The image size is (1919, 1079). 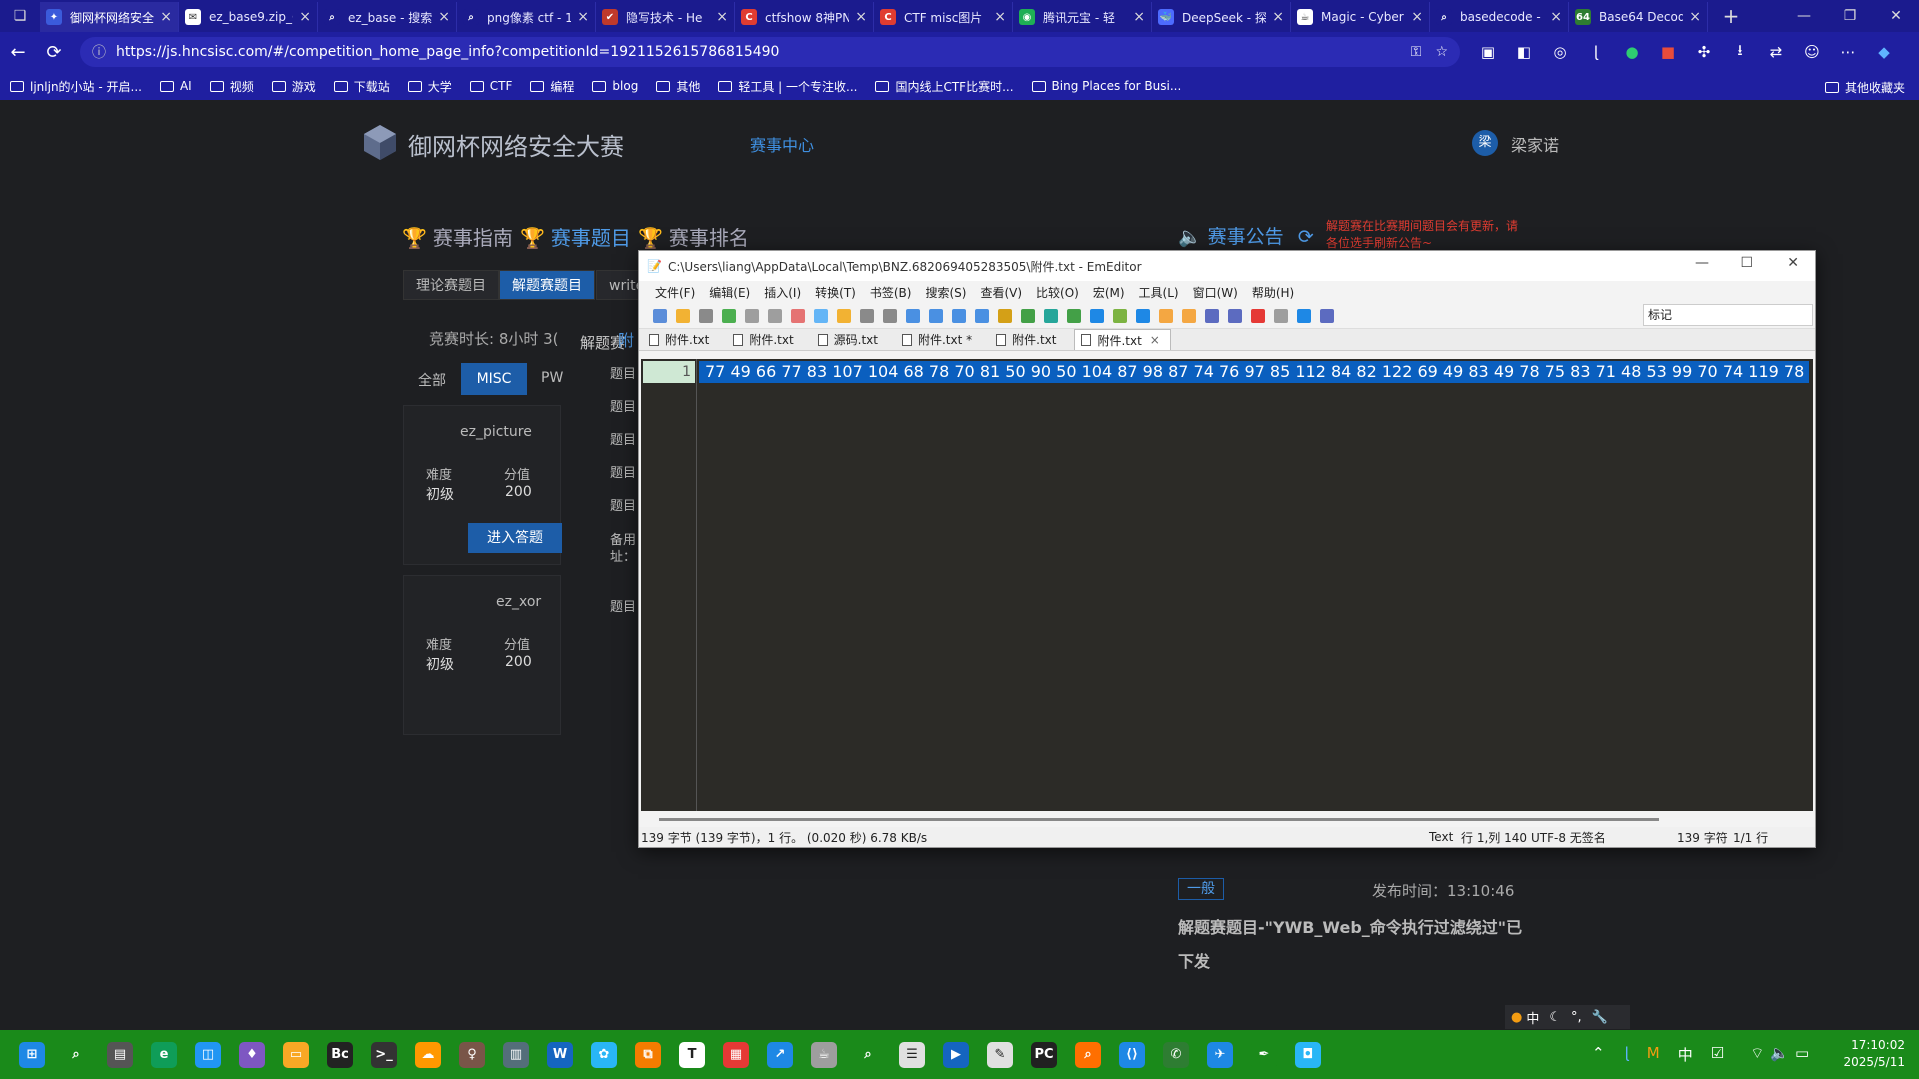 I want to click on extension-icon-6: ■, so click(x=1668, y=52).